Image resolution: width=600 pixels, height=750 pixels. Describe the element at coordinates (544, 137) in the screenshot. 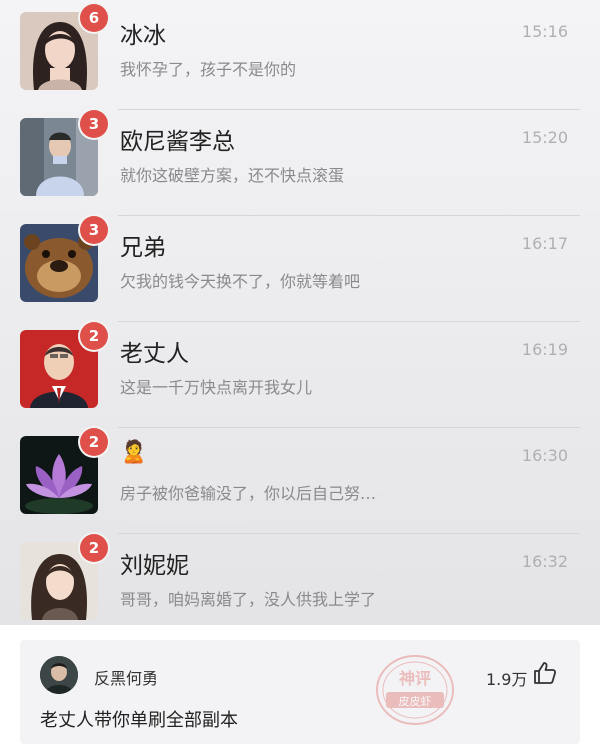

I see `chat-time: 15:20` at that location.